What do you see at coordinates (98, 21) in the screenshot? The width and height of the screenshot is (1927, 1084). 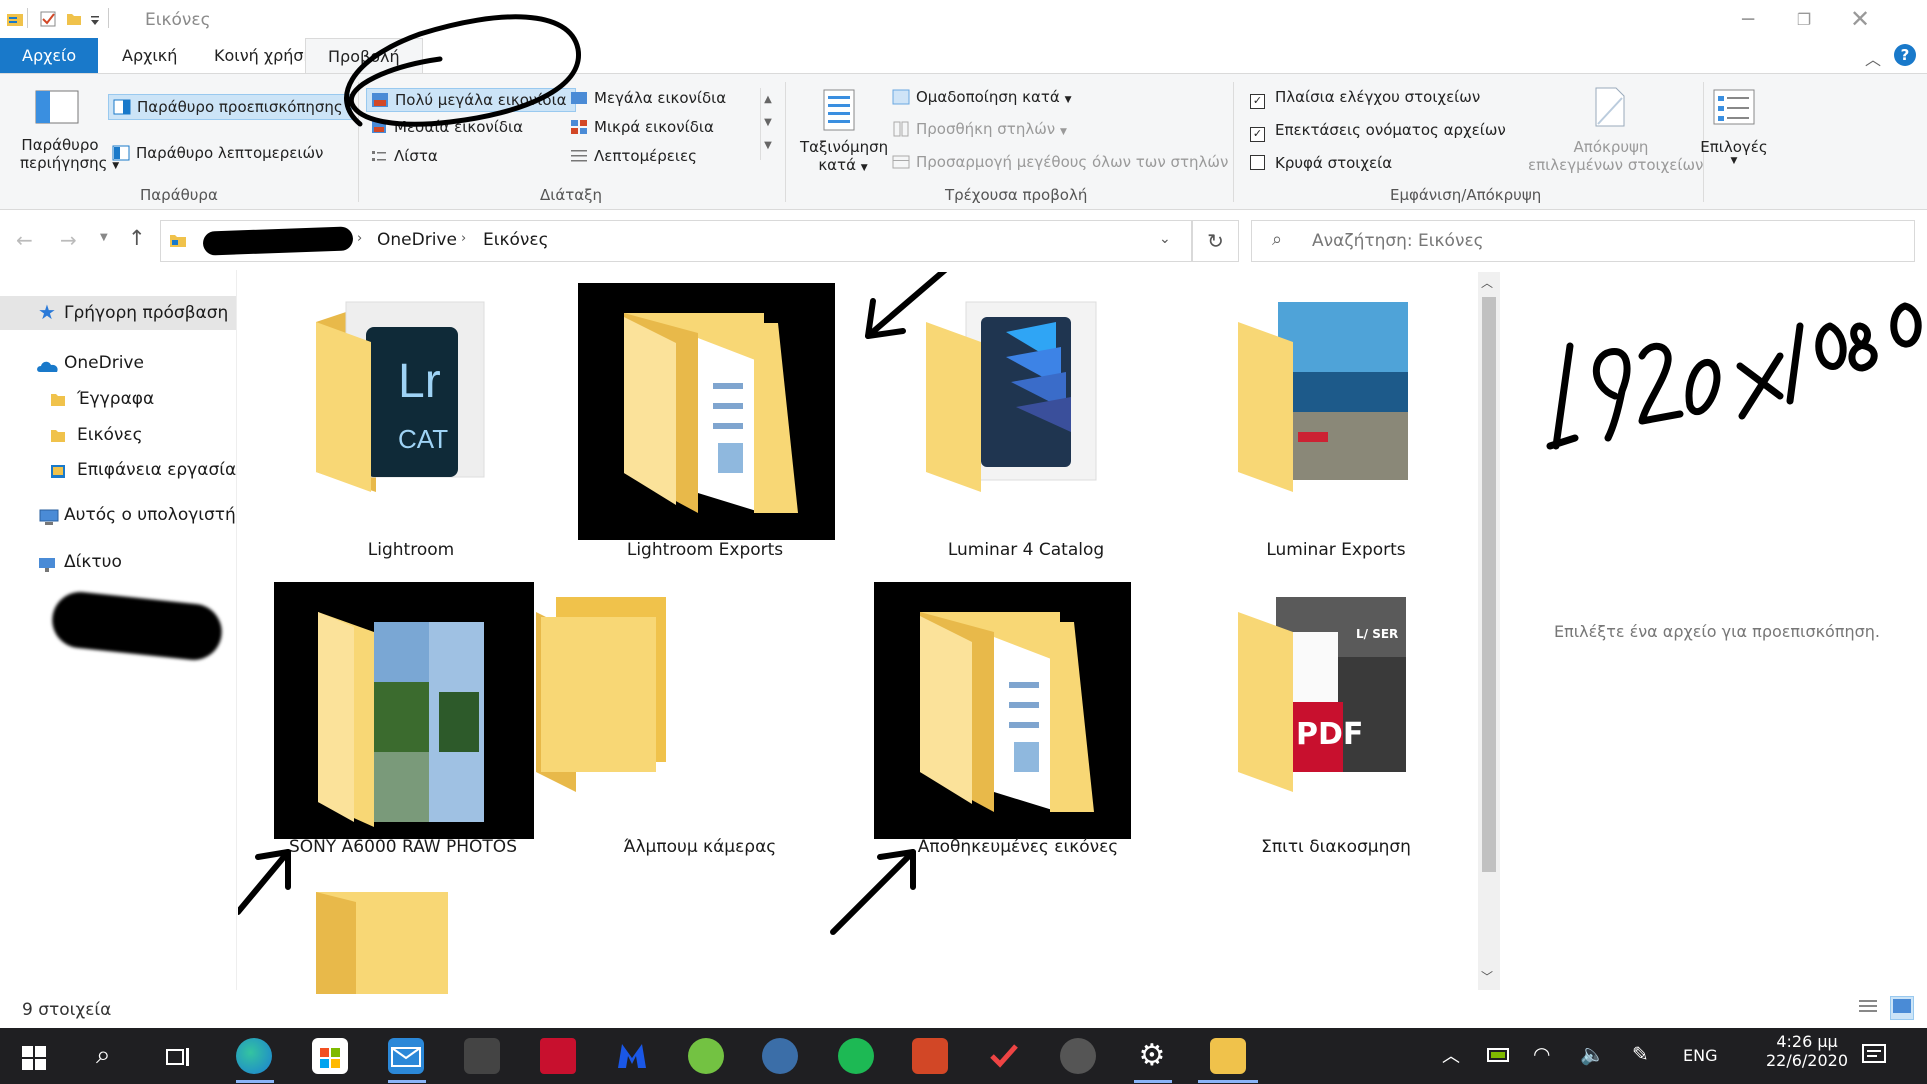 I see `customize-toolbar-icon` at bounding box center [98, 21].